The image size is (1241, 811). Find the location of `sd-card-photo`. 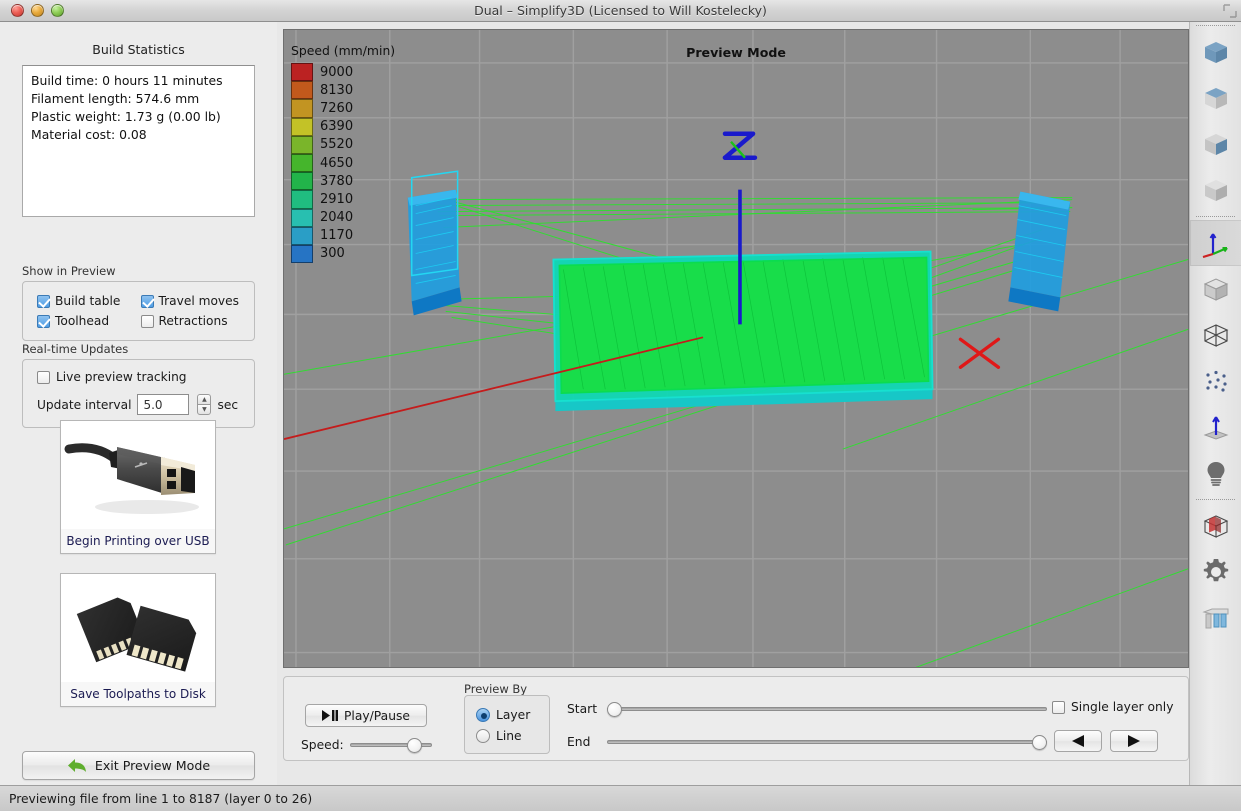

sd-card-photo is located at coordinates (138, 628).